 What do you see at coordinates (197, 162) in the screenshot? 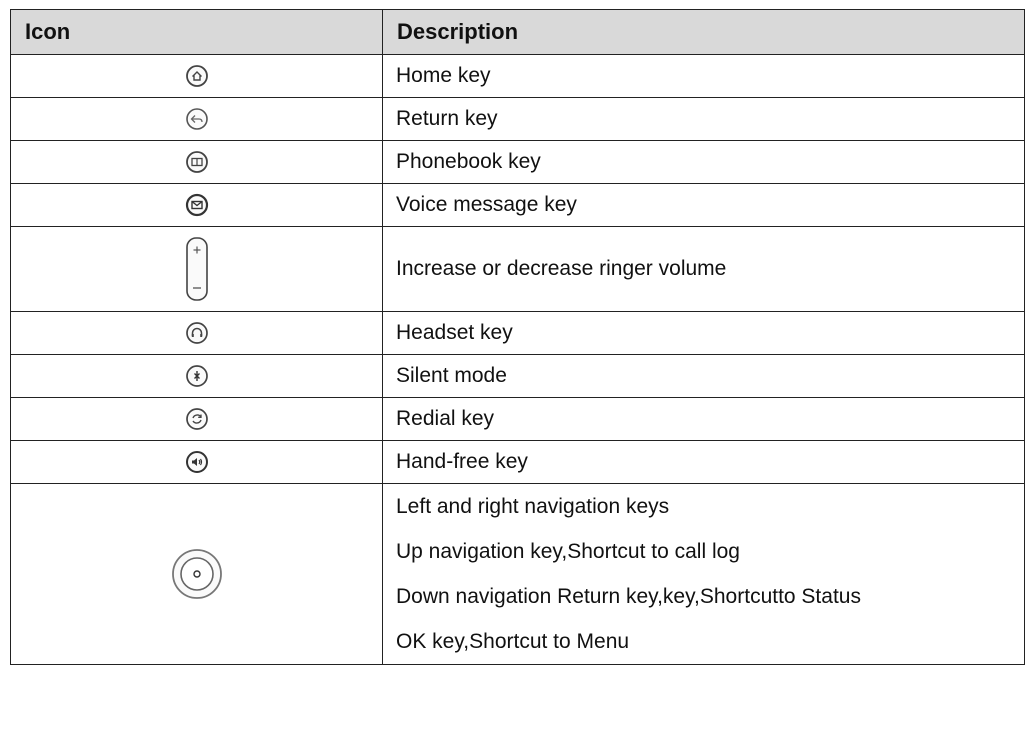
I see `phonebook-key-icon` at bounding box center [197, 162].